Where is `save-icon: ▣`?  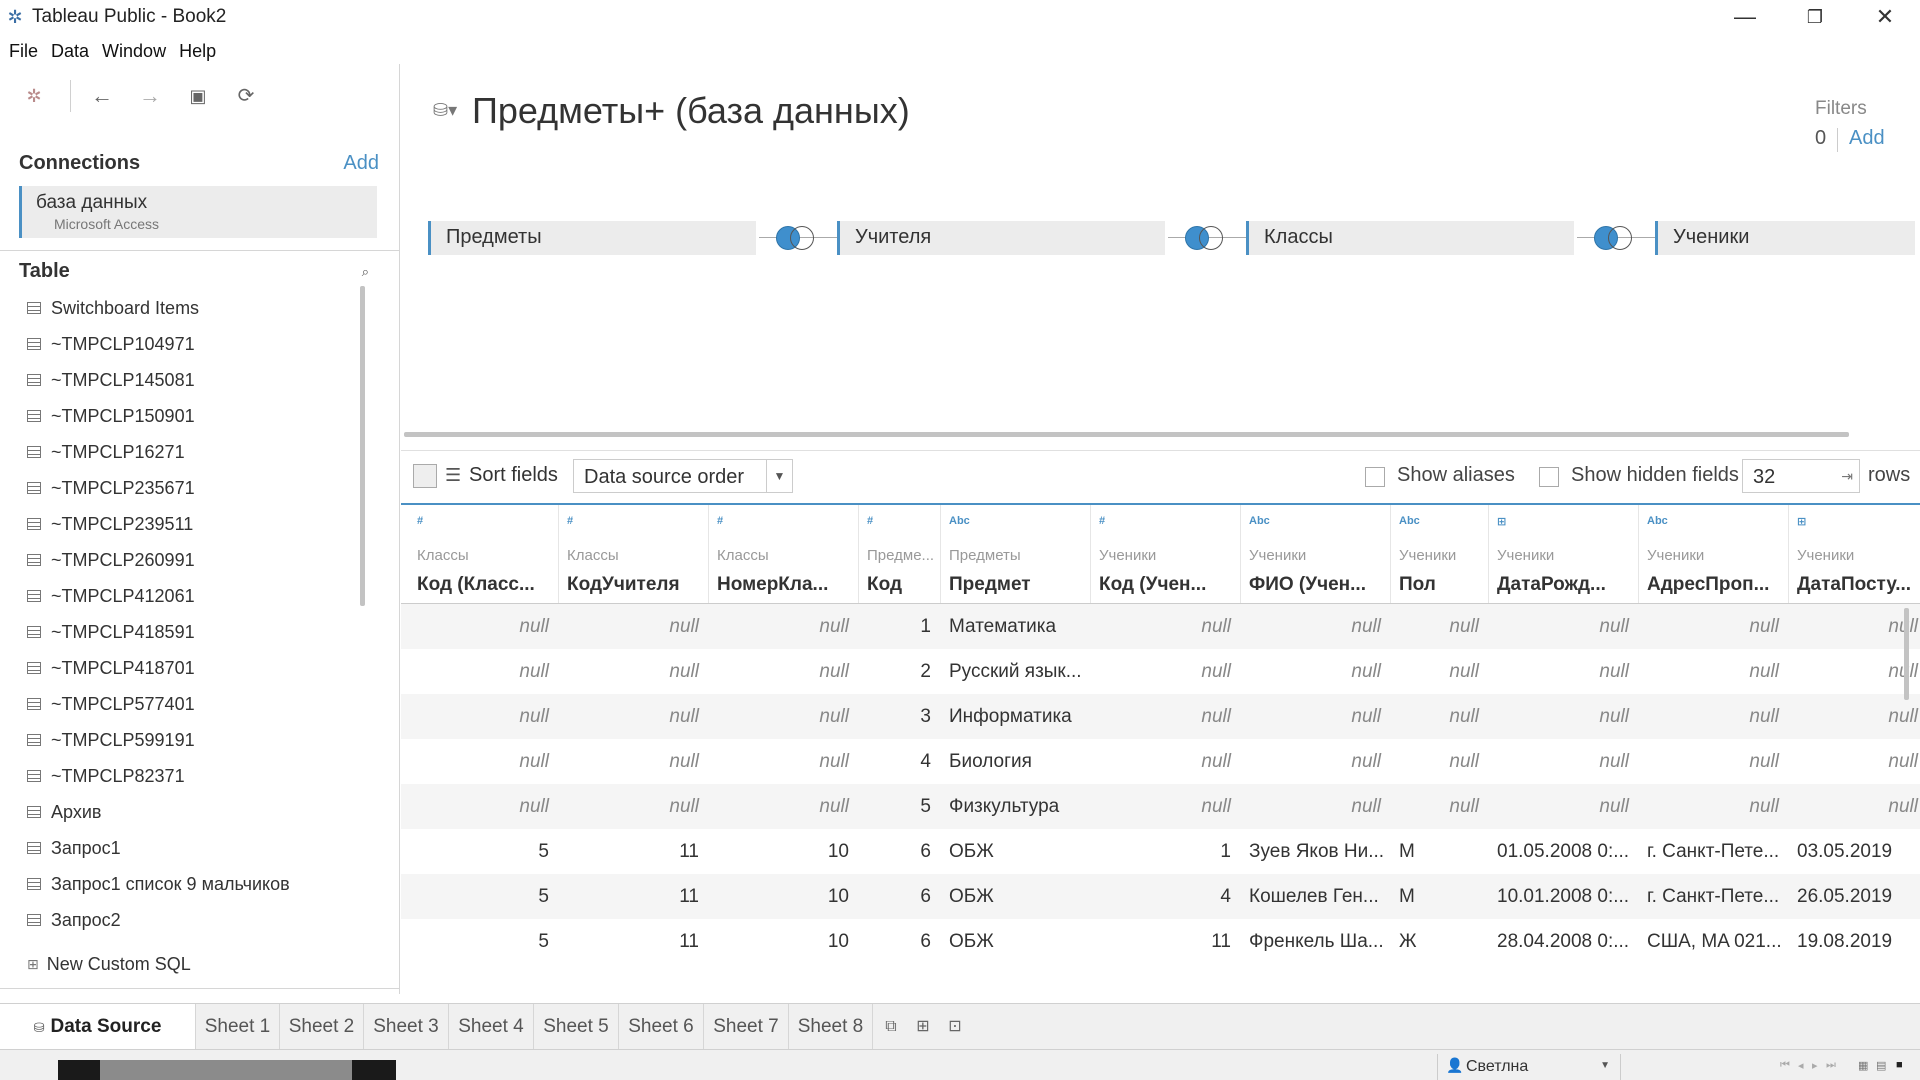 save-icon: ▣ is located at coordinates (198, 96).